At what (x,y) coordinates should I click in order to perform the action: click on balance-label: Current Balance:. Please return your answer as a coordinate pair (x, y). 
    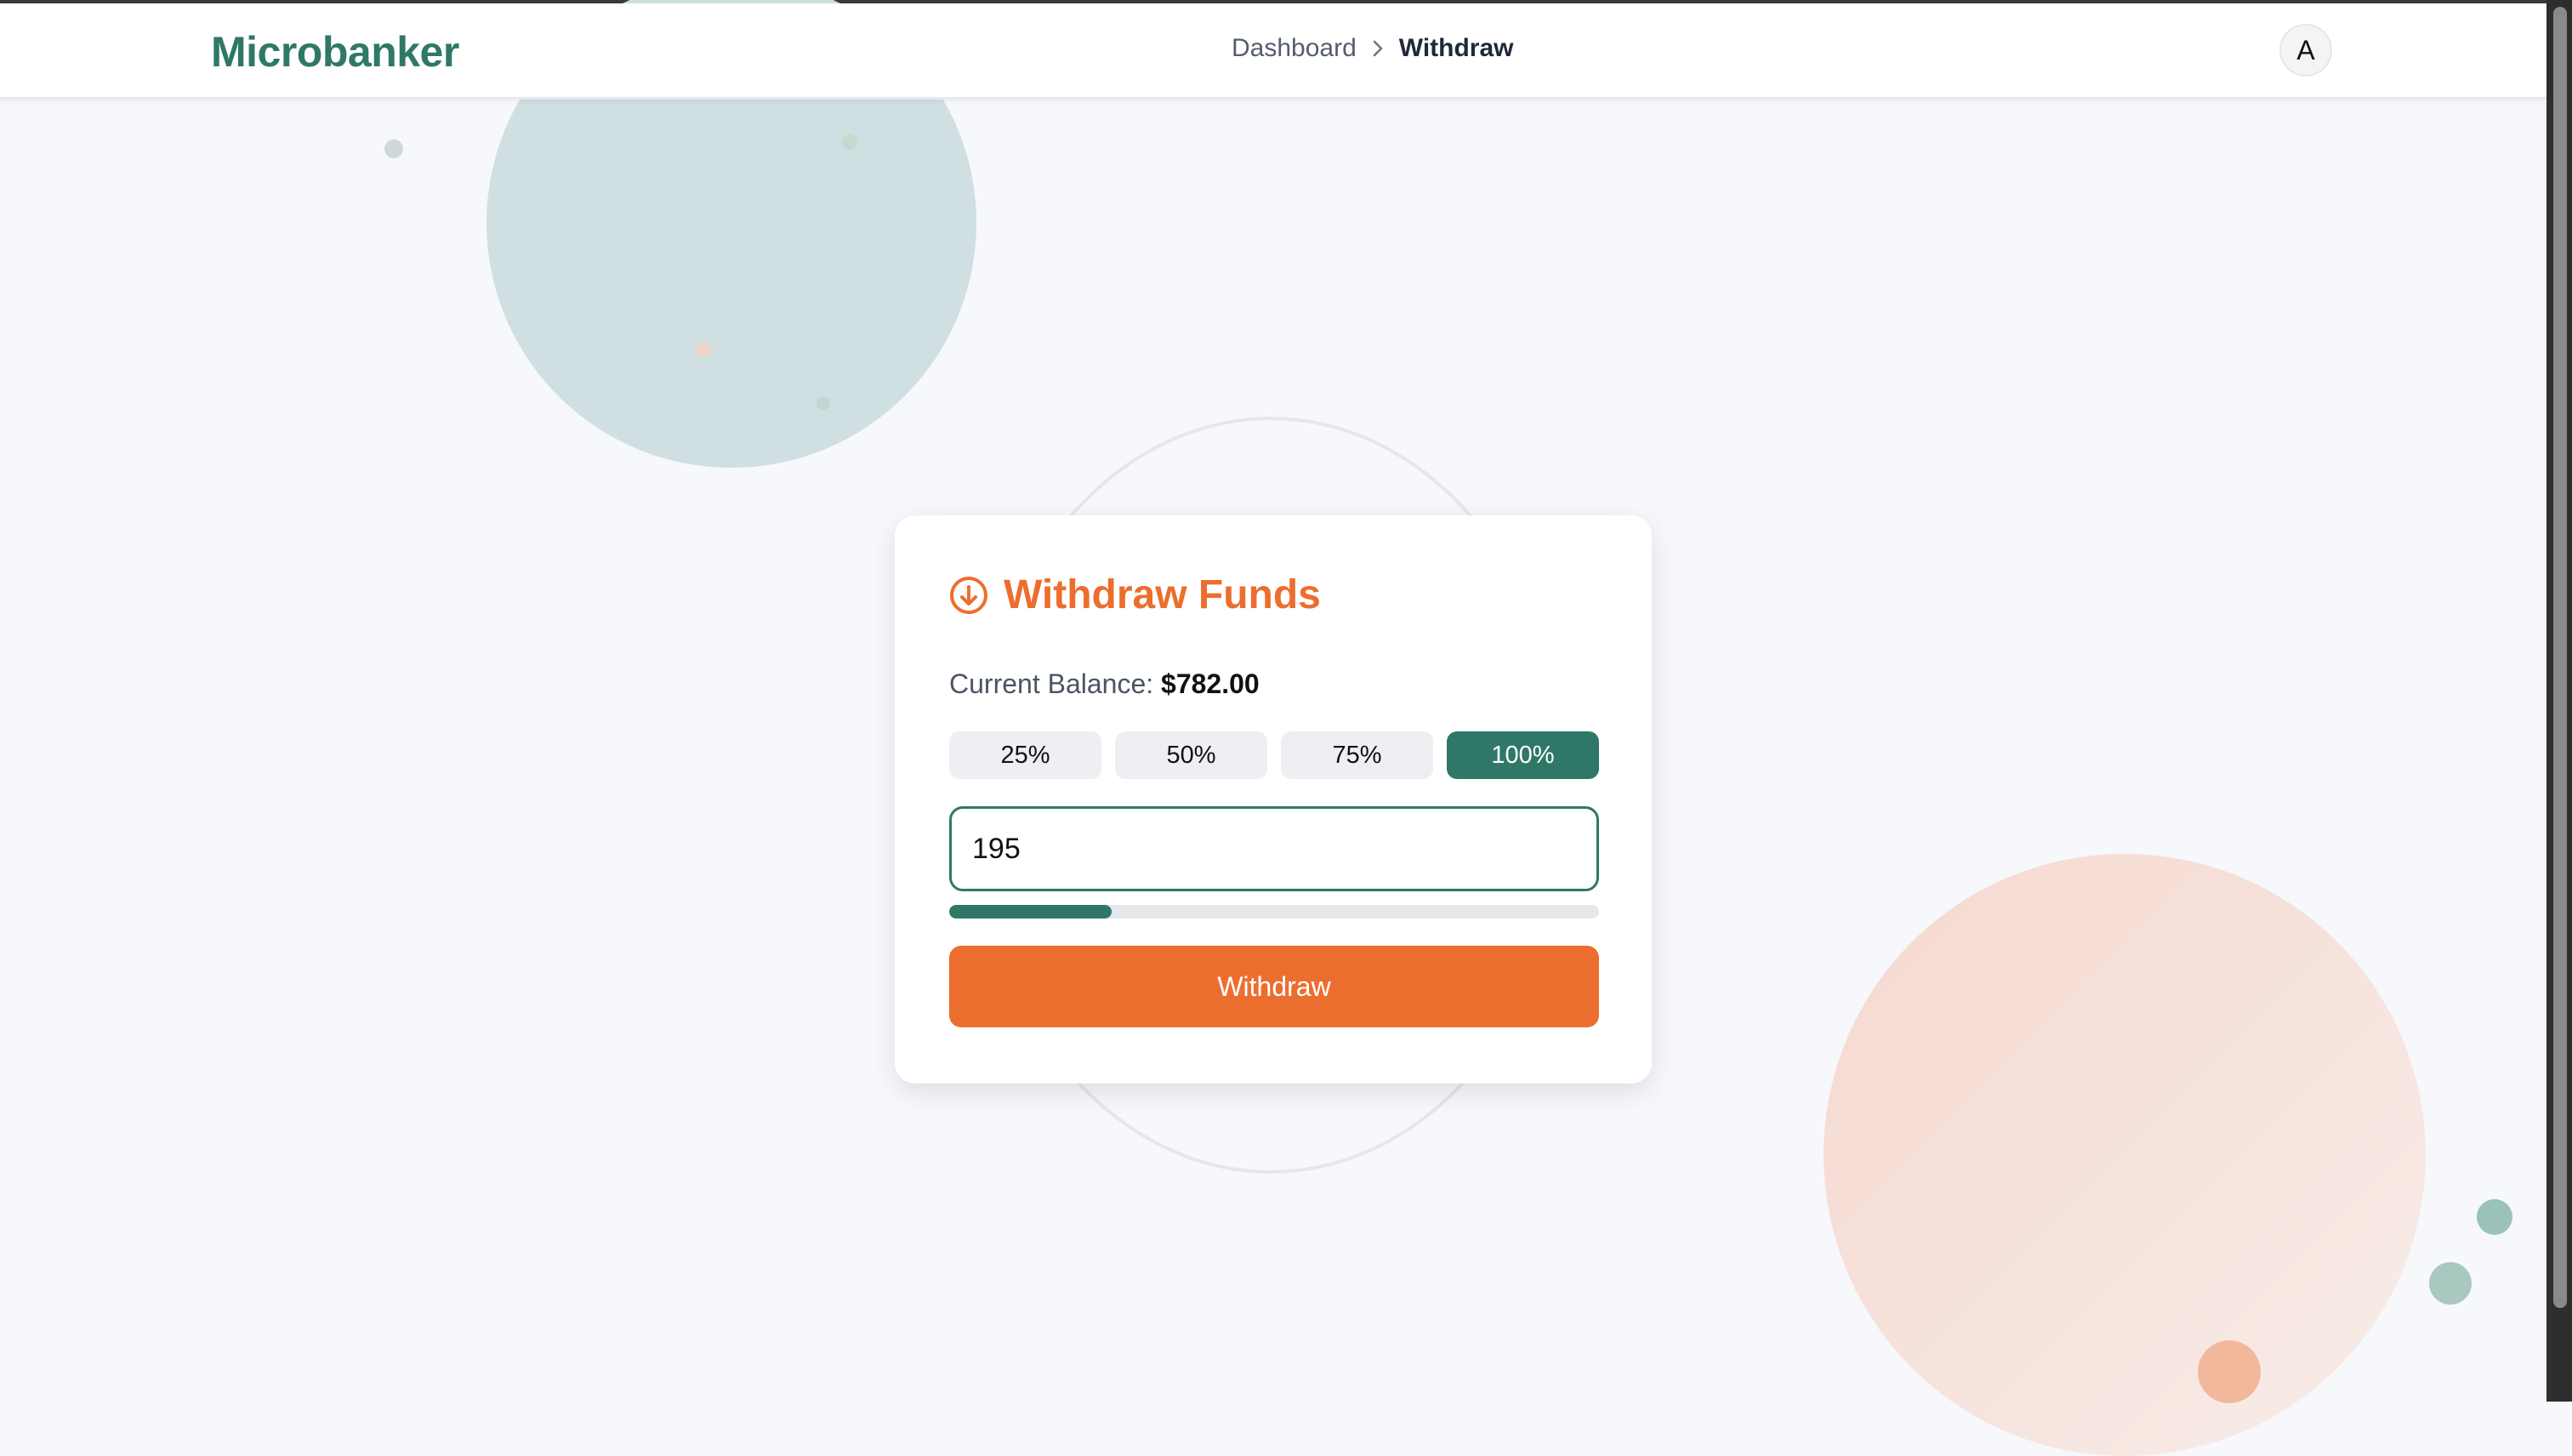
    Looking at the image, I should click on (1051, 683).